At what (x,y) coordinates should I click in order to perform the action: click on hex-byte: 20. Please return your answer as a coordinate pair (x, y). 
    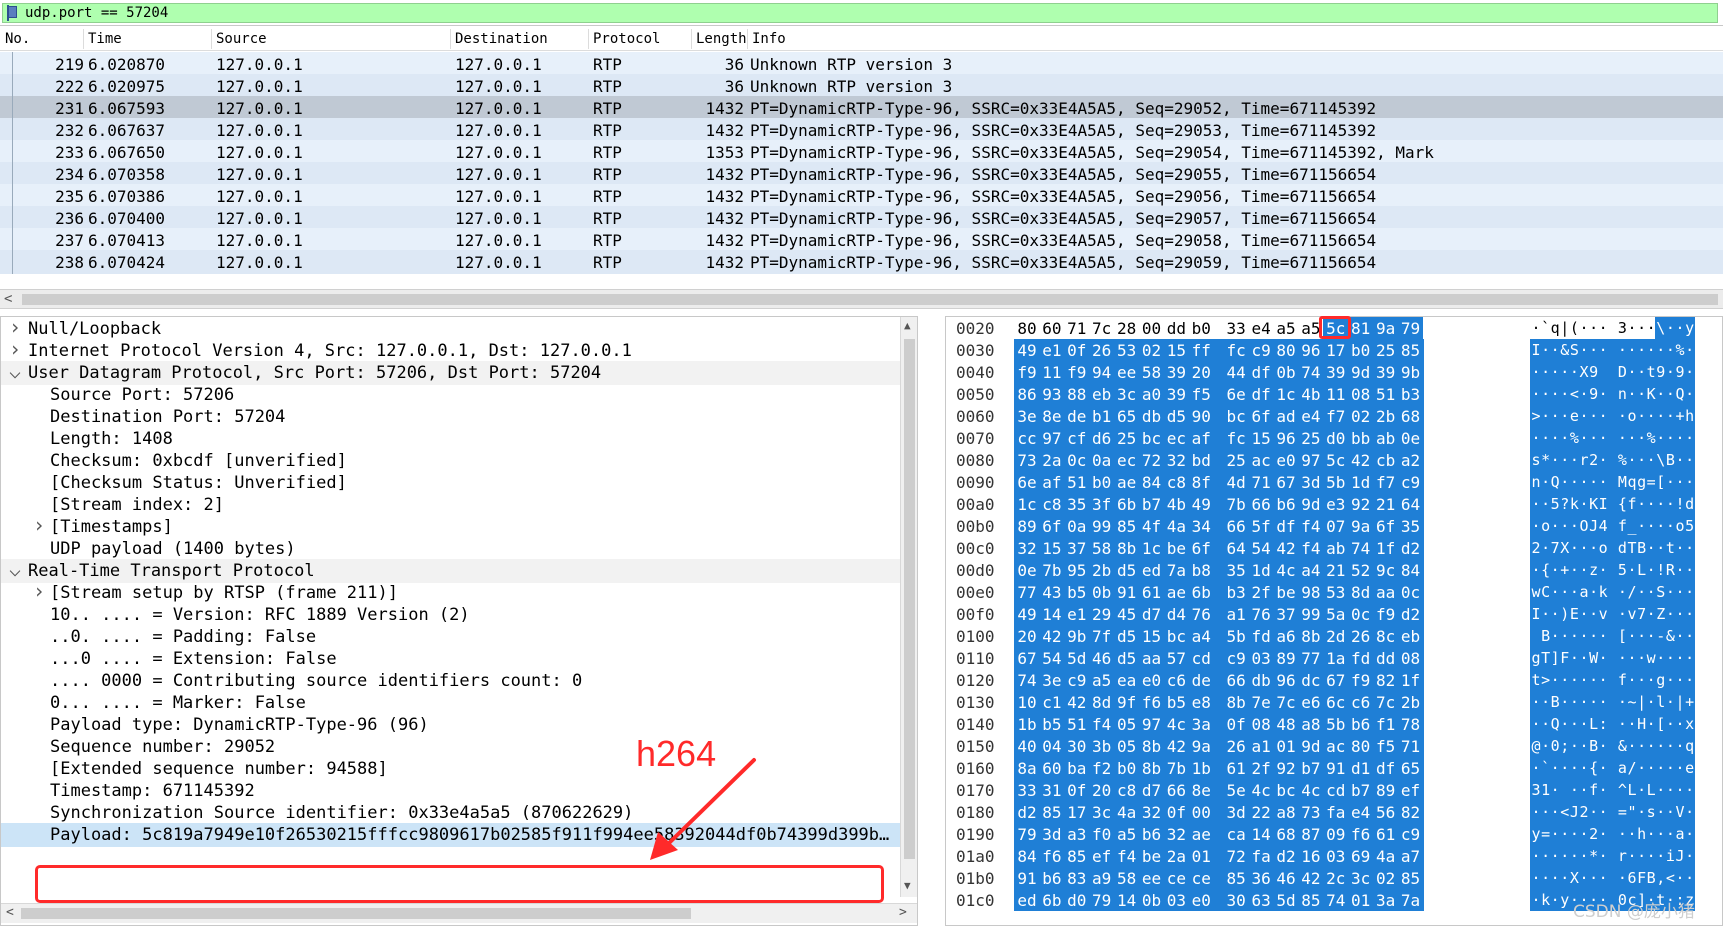
    Looking at the image, I should click on (1102, 790).